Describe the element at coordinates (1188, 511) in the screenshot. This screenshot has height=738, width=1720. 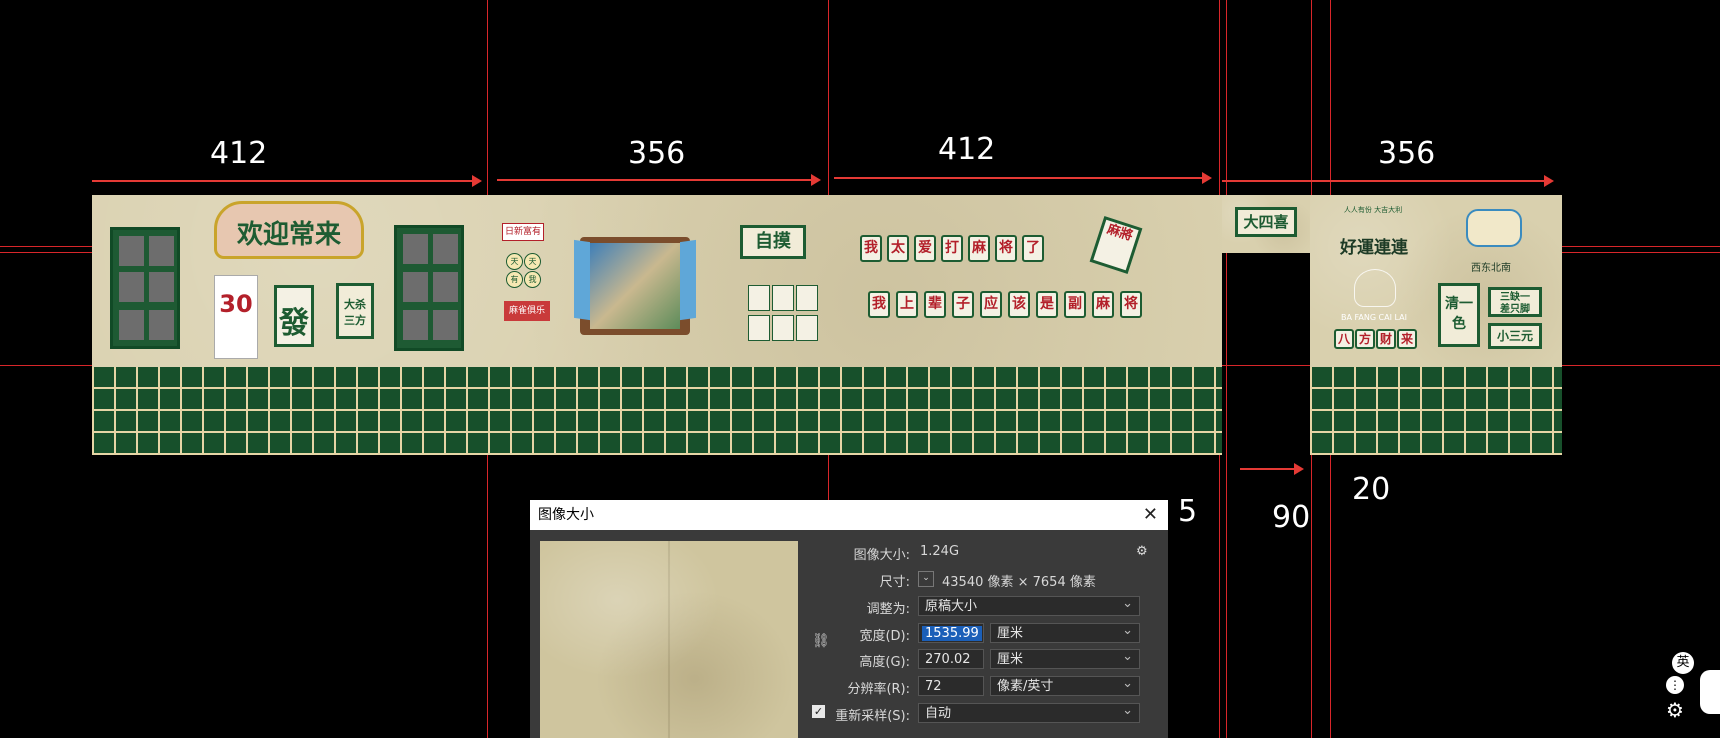
I see `dimension-label: 5` at that location.